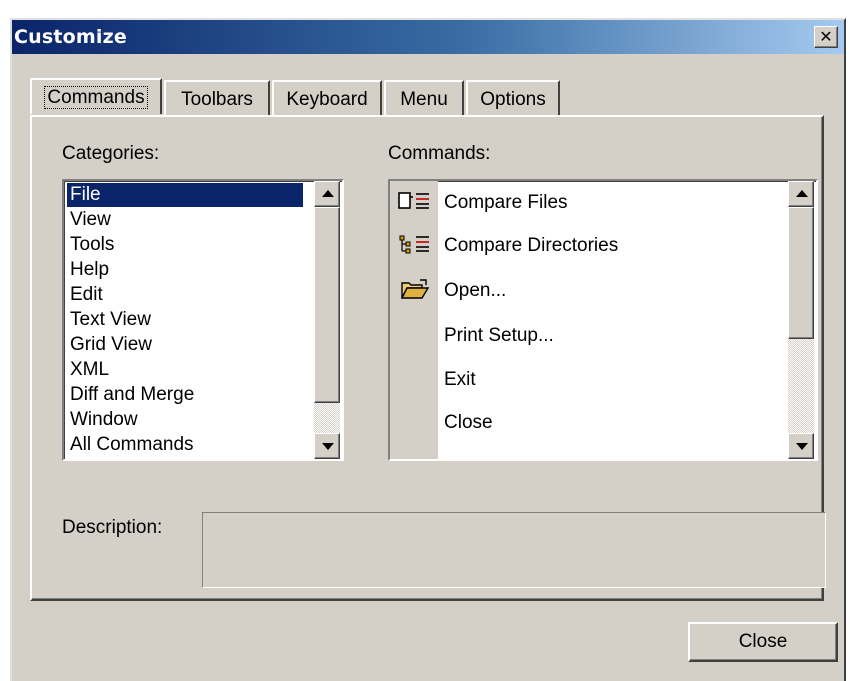 The height and width of the screenshot is (681, 850). What do you see at coordinates (589, 380) in the screenshot?
I see `command-item-exit: Exit` at bounding box center [589, 380].